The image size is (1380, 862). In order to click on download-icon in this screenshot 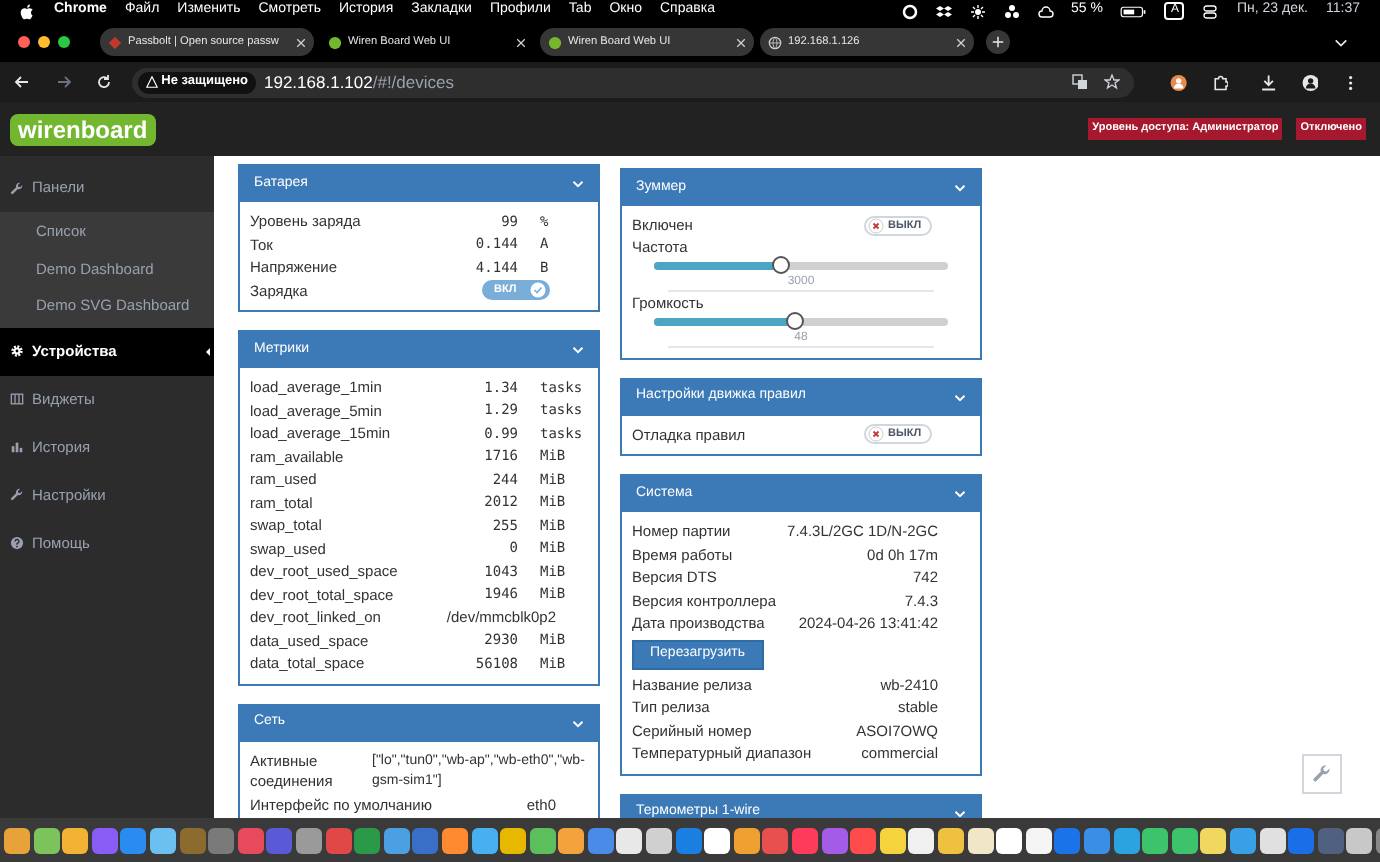, I will do `click(1269, 82)`.